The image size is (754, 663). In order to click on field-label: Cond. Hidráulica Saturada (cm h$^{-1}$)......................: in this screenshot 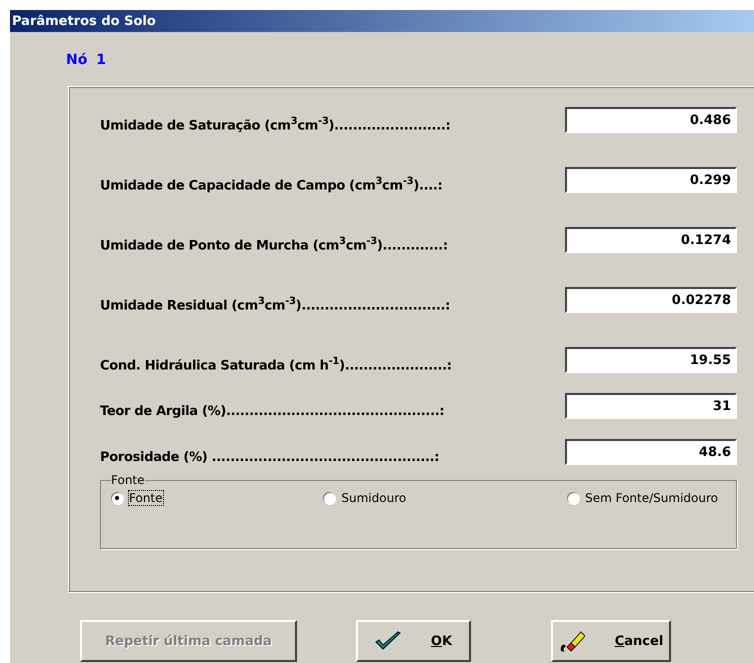, I will do `click(276, 364)`.